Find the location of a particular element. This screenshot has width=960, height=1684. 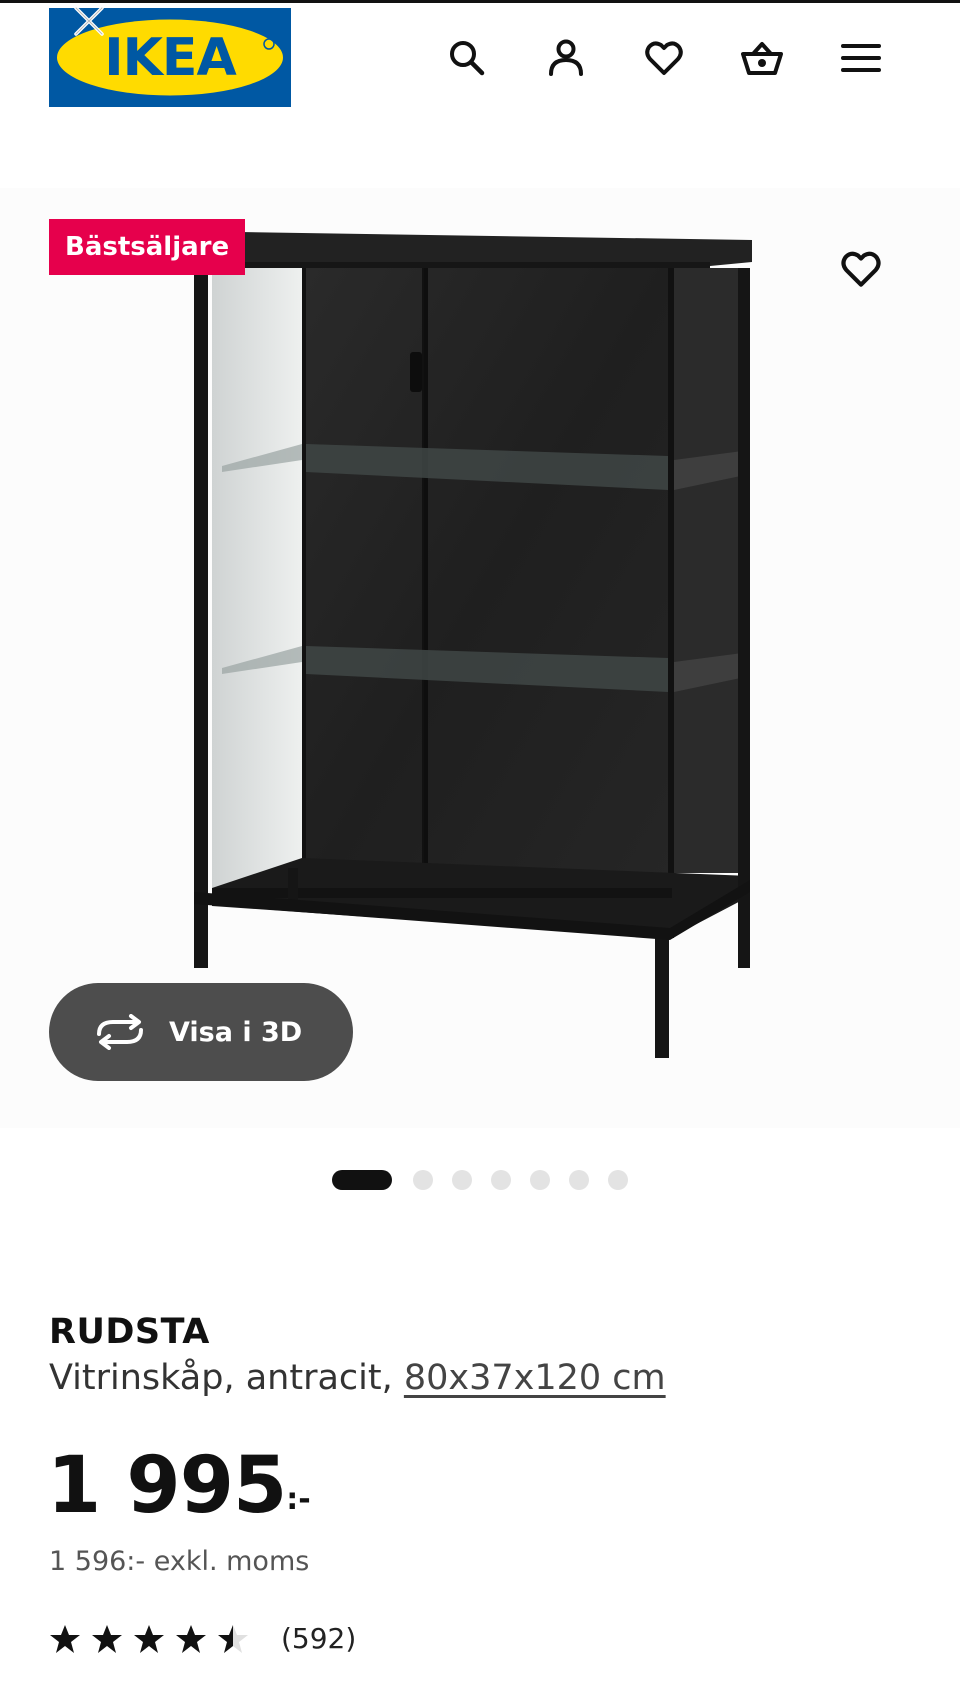

image-pagination is located at coordinates (489, 1180).